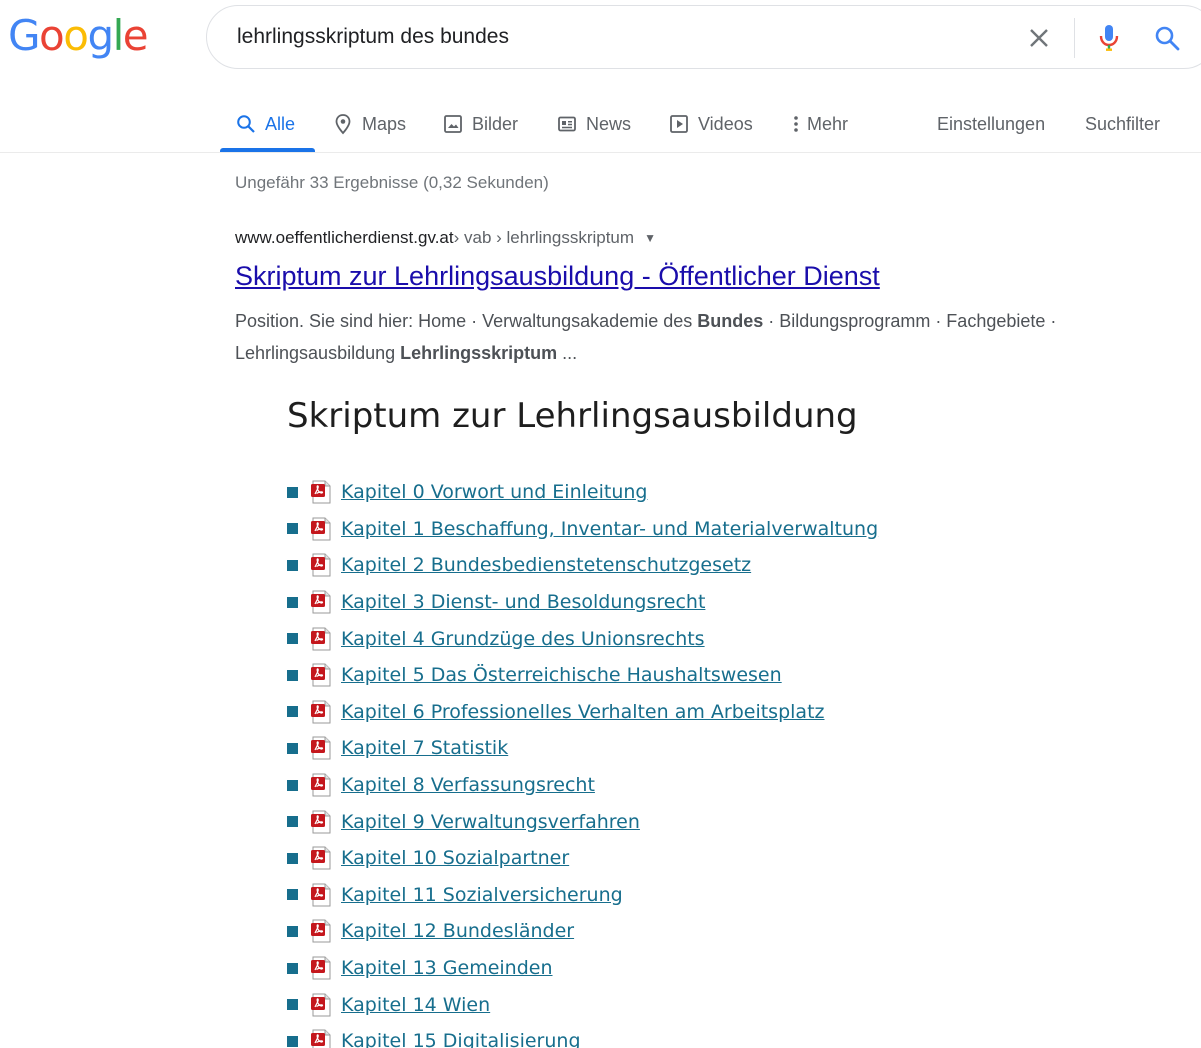  Describe the element at coordinates (447, 968) in the screenshot. I see `chapter-link: Kapitel 13 Gemeinden` at that location.